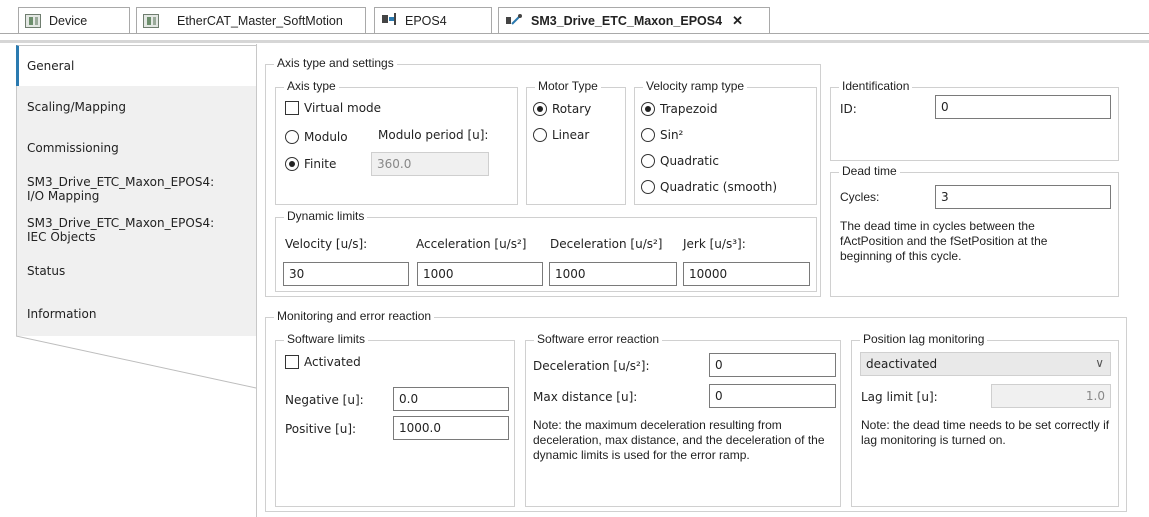 This screenshot has width=1149, height=517. I want to click on lag-limit-input: 1.0, so click(1051, 396).